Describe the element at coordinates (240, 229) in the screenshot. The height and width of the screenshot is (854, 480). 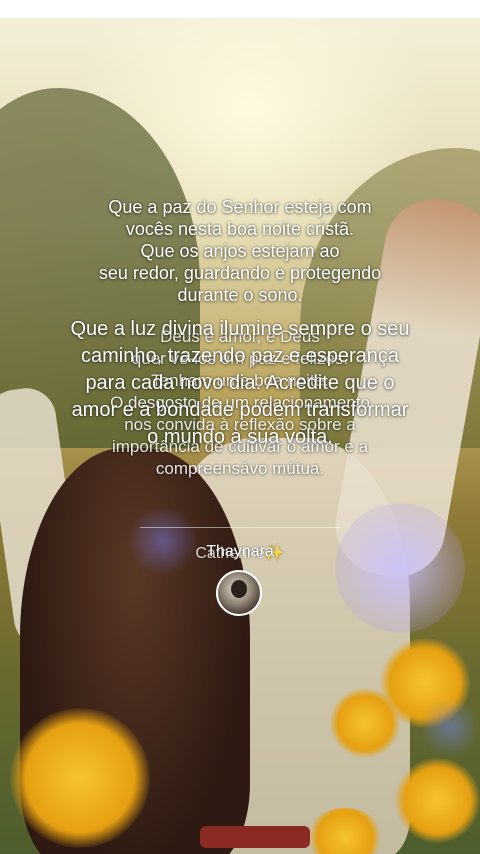
I see `text-line: vocês nesta boa noite cristã.` at that location.